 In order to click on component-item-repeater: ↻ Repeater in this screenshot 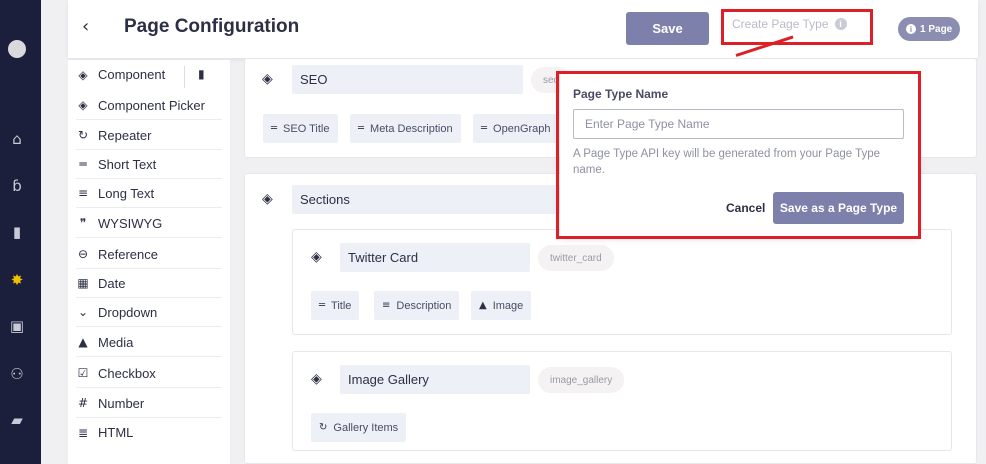, I will do `click(149, 135)`.